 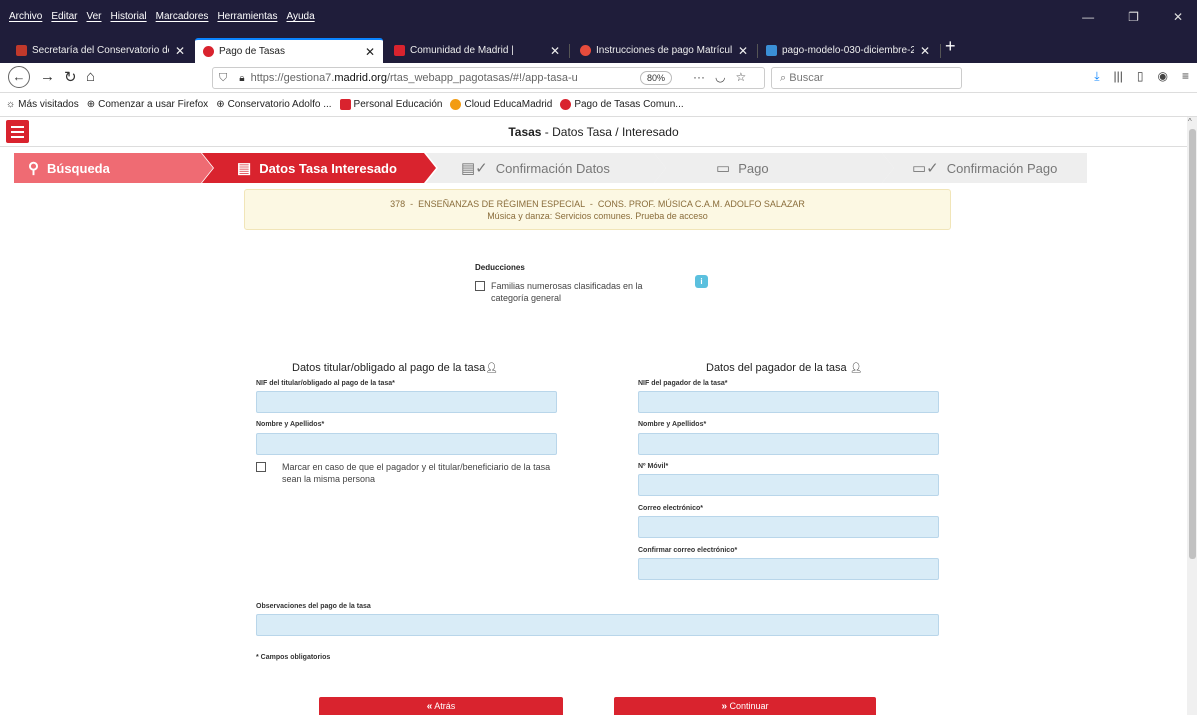 What do you see at coordinates (42, 104) in the screenshot?
I see `bookmark-mas-visitados: ☼ Más visitados` at bounding box center [42, 104].